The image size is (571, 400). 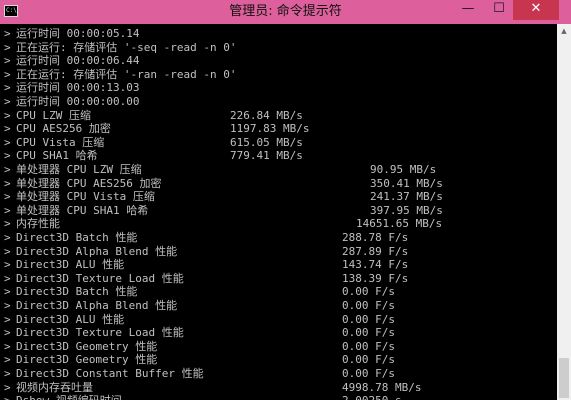 I want to click on console-line: > Direct3D Texture Load 性能 0.00 F/s, so click(x=278, y=332).